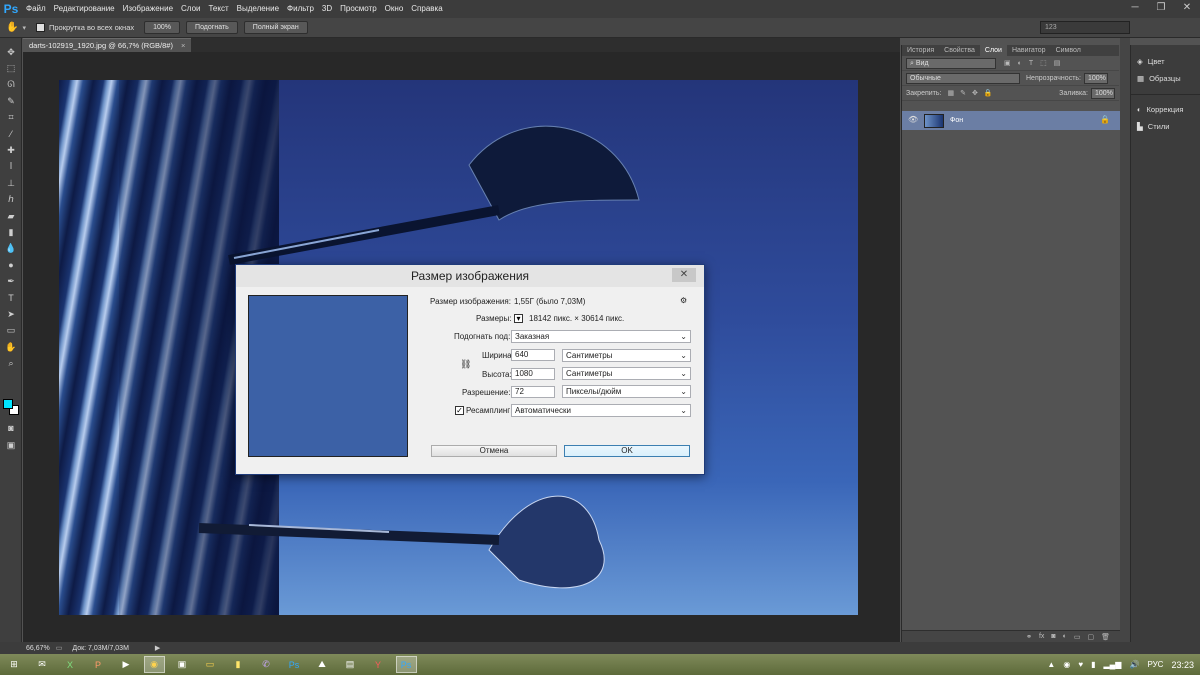 The image size is (1200, 675). I want to click on menu-image: Изображение, so click(148, 9).